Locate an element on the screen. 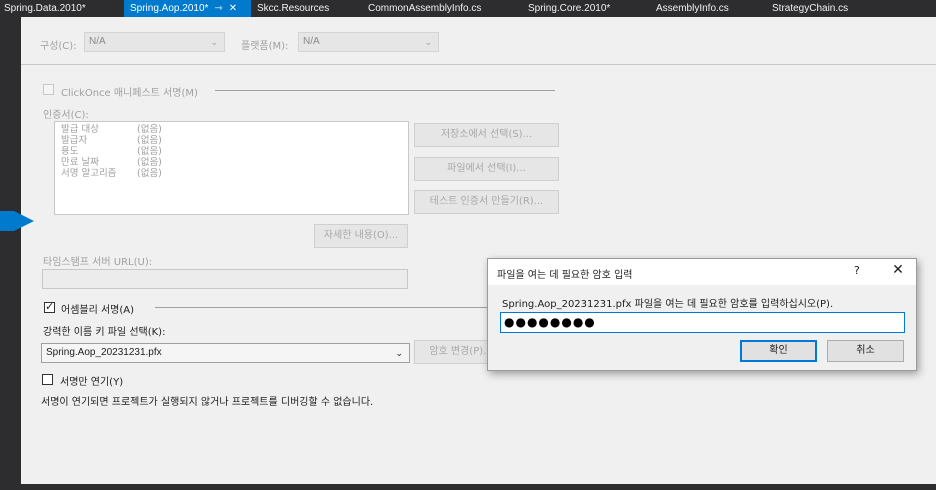 The image size is (936, 490). cert-row: 발급자 (없음) is located at coordinates (231, 140).